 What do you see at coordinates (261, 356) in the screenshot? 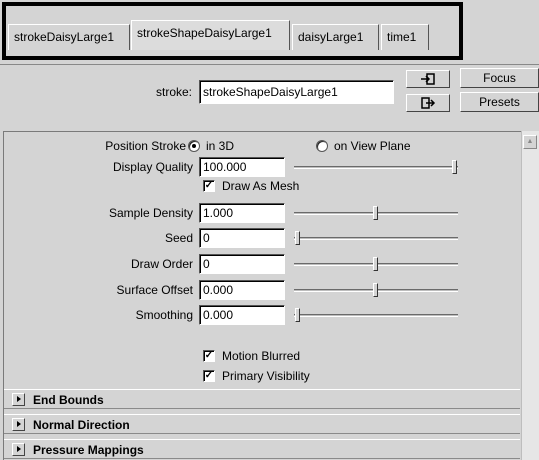
I see `motion-blurred-label: Motion Blurred` at bounding box center [261, 356].